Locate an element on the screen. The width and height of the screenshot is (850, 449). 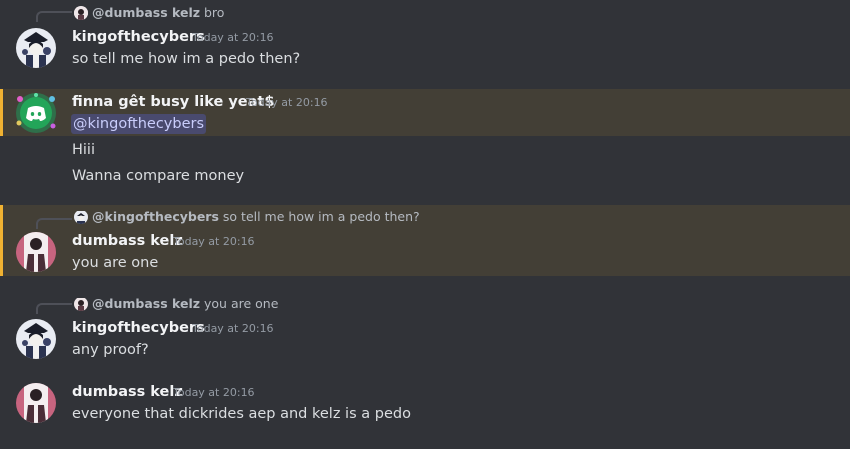
reply-preview: @dumbass kelz bro is located at coordinates (158, 13).